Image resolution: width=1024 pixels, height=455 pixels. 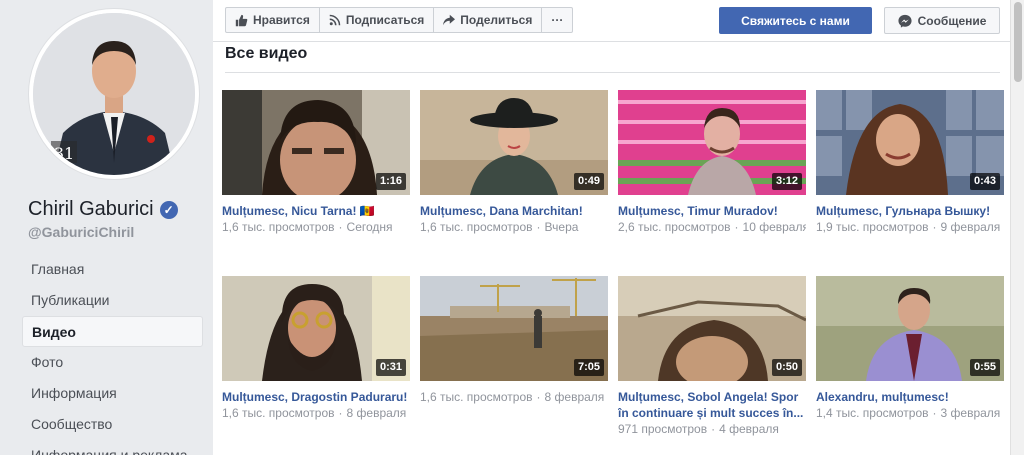 What do you see at coordinates (712, 142) in the screenshot?
I see `video-thumbnail: 3:12` at bounding box center [712, 142].